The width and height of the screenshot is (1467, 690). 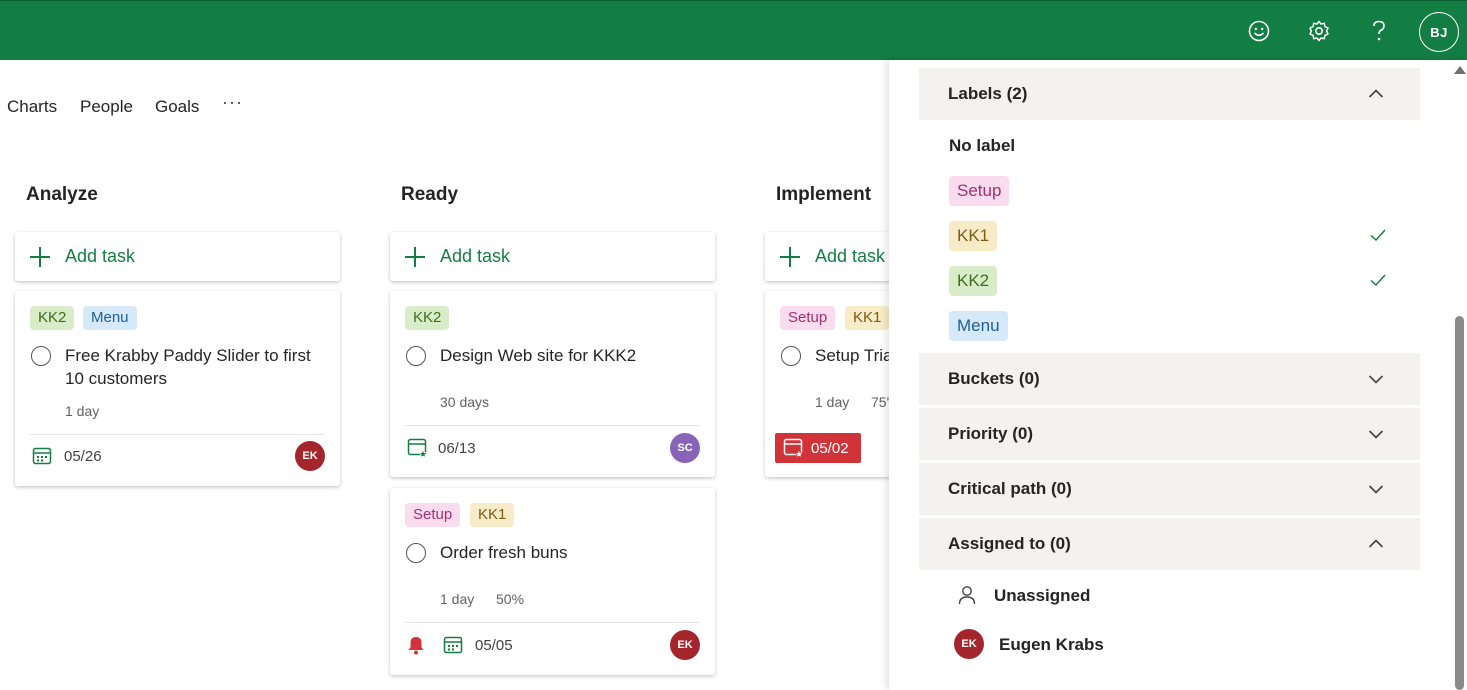 What do you see at coordinates (1319, 31) in the screenshot?
I see `settings-icon` at bounding box center [1319, 31].